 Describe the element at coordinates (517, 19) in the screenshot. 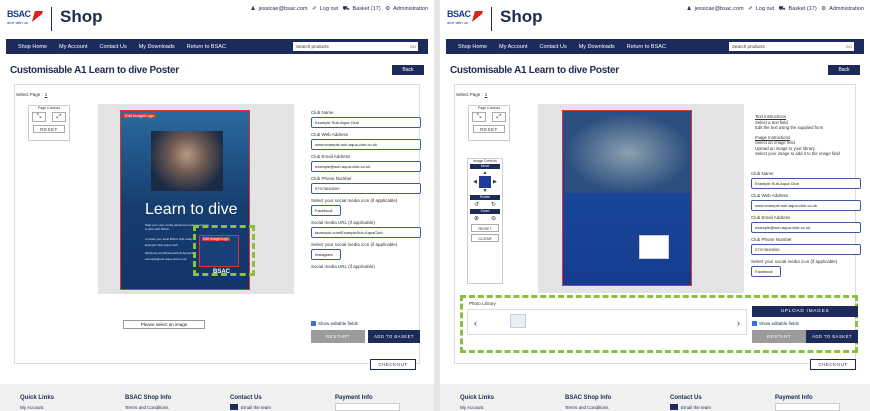

I see `shop-title: Shop` at that location.